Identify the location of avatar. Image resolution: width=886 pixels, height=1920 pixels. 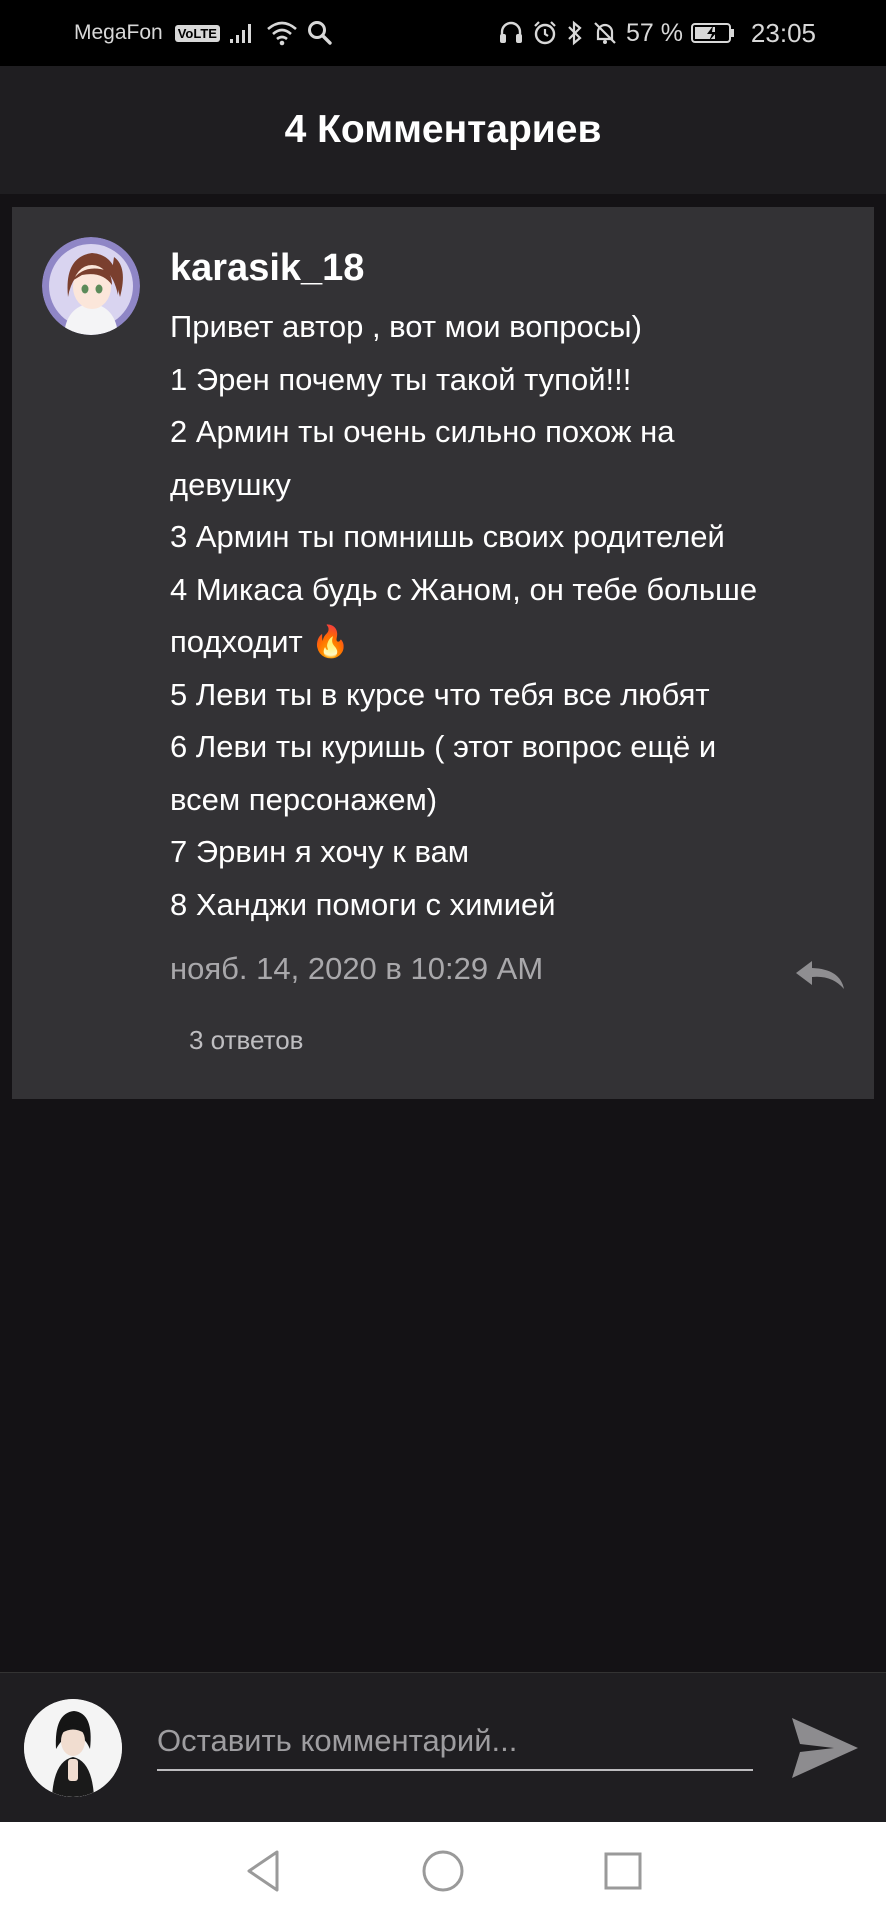
(91, 286).